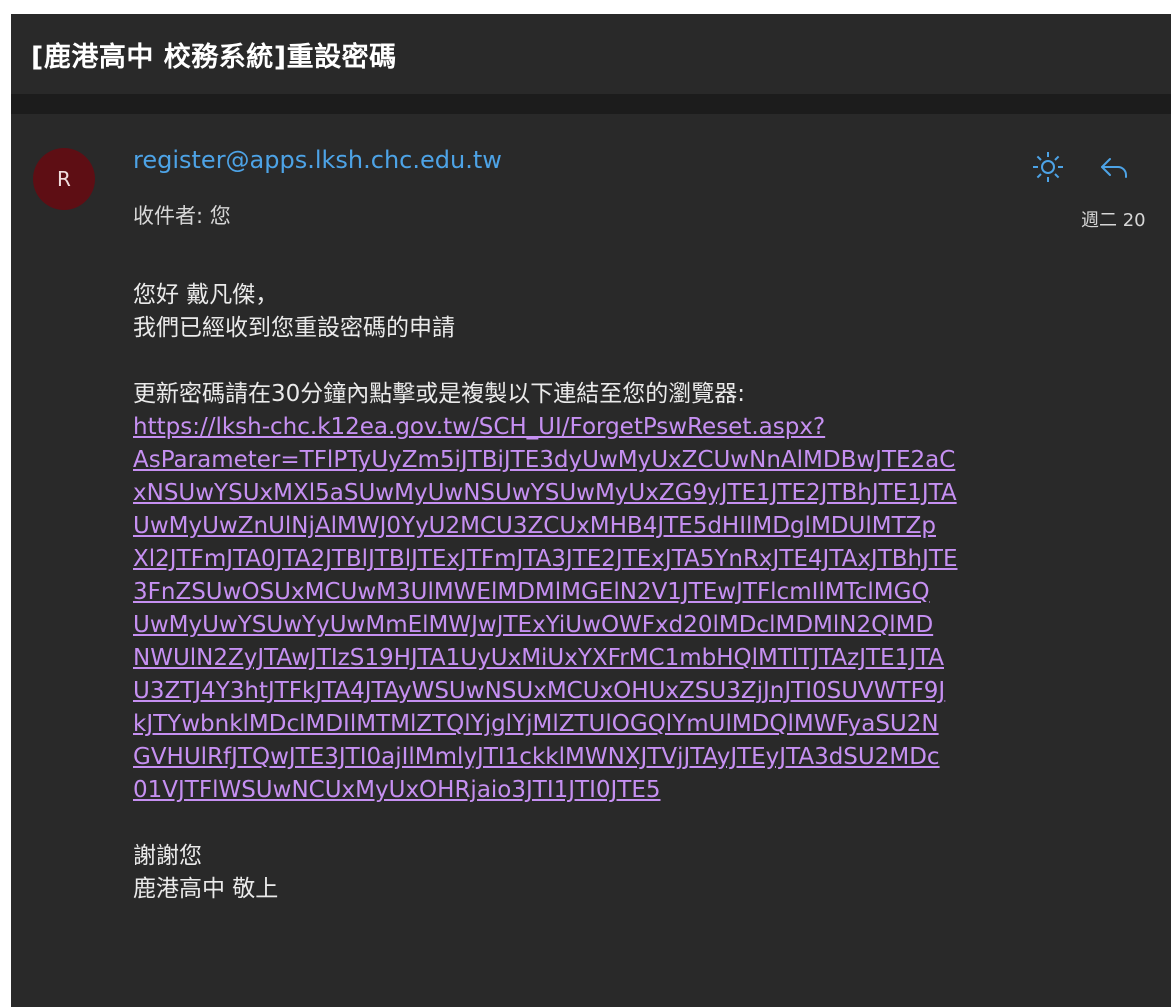 The image size is (1171, 1007). What do you see at coordinates (1113, 220) in the screenshot?
I see `message-date: 週二 20` at bounding box center [1113, 220].